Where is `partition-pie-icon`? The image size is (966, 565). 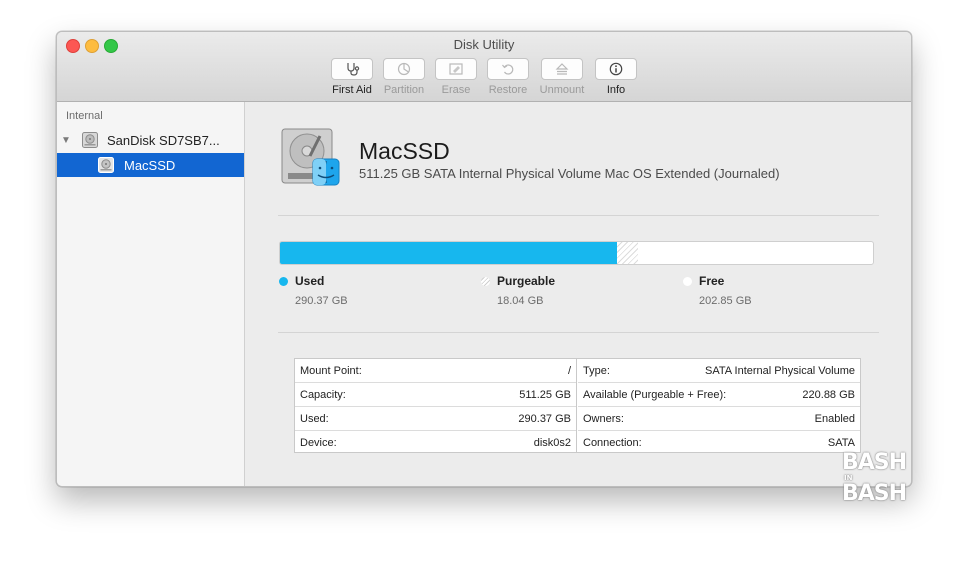 partition-pie-icon is located at coordinates (404, 69).